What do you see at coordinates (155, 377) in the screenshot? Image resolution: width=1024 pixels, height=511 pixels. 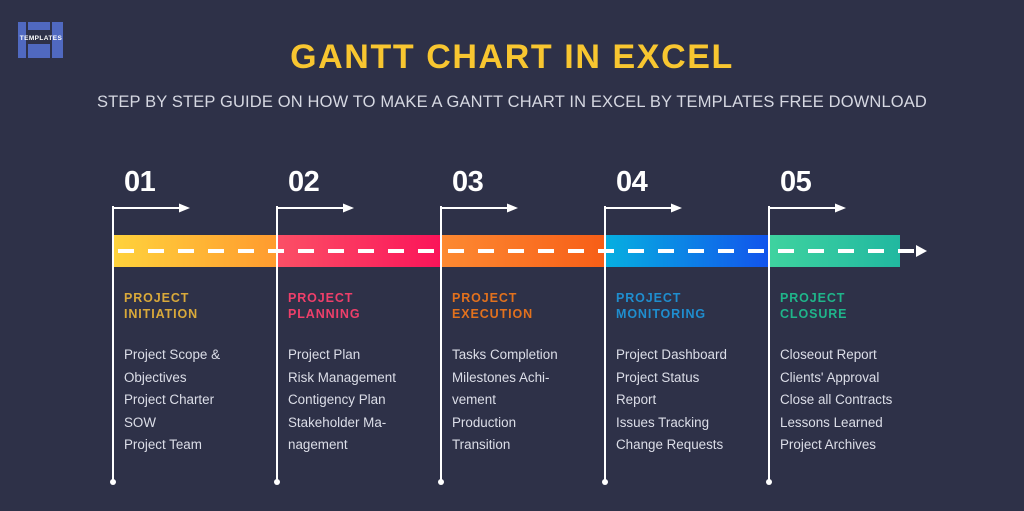 I see `list-item: Objectives` at bounding box center [155, 377].